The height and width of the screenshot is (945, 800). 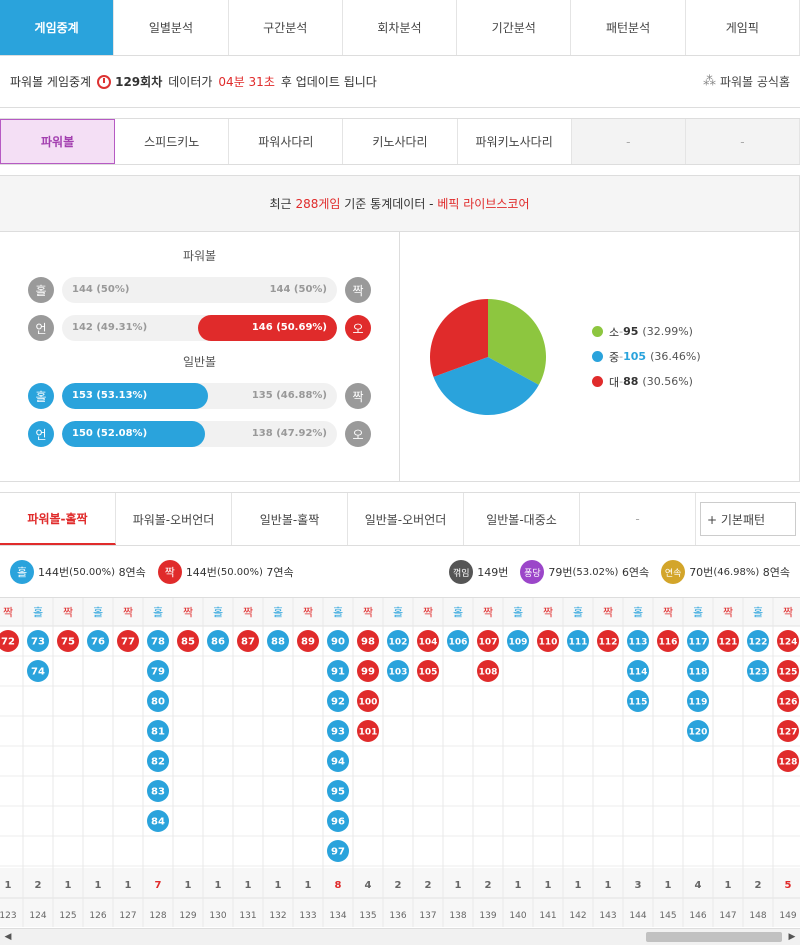 What do you see at coordinates (132, 572) in the screenshot?
I see `odd-streak: 8연속` at bounding box center [132, 572].